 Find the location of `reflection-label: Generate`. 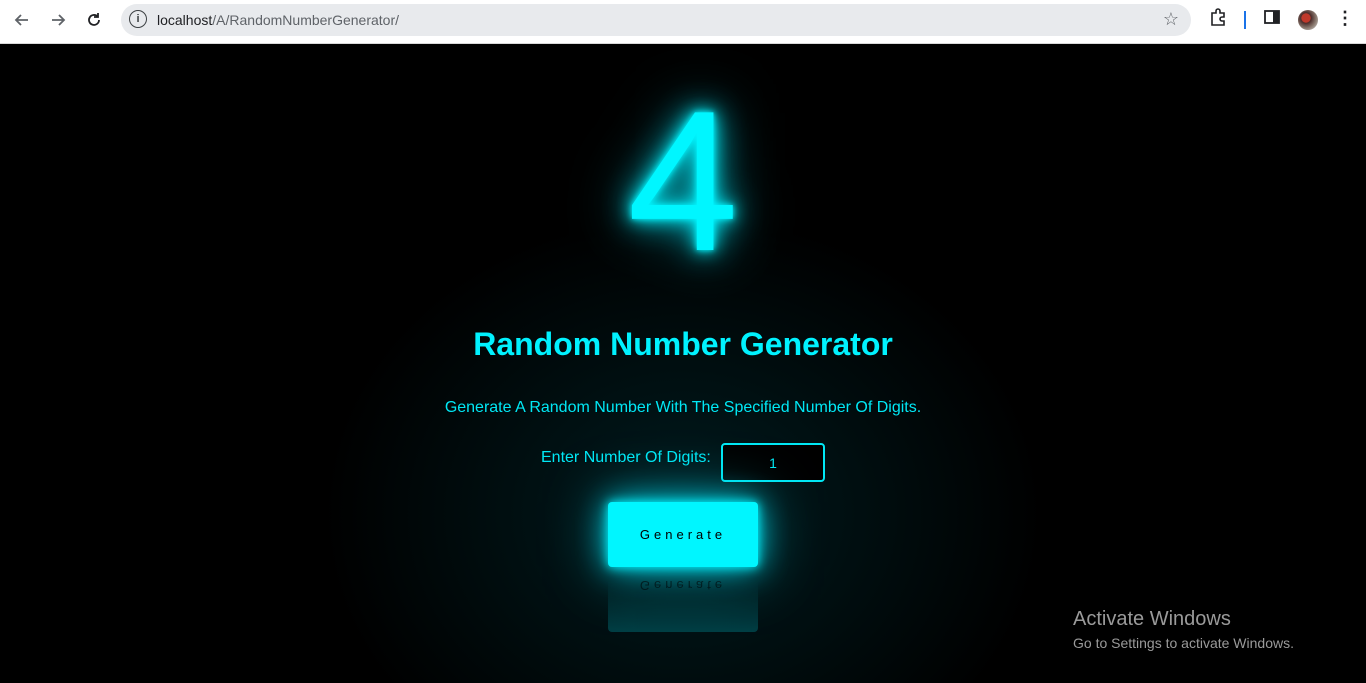

reflection-label: Generate is located at coordinates (683, 585).